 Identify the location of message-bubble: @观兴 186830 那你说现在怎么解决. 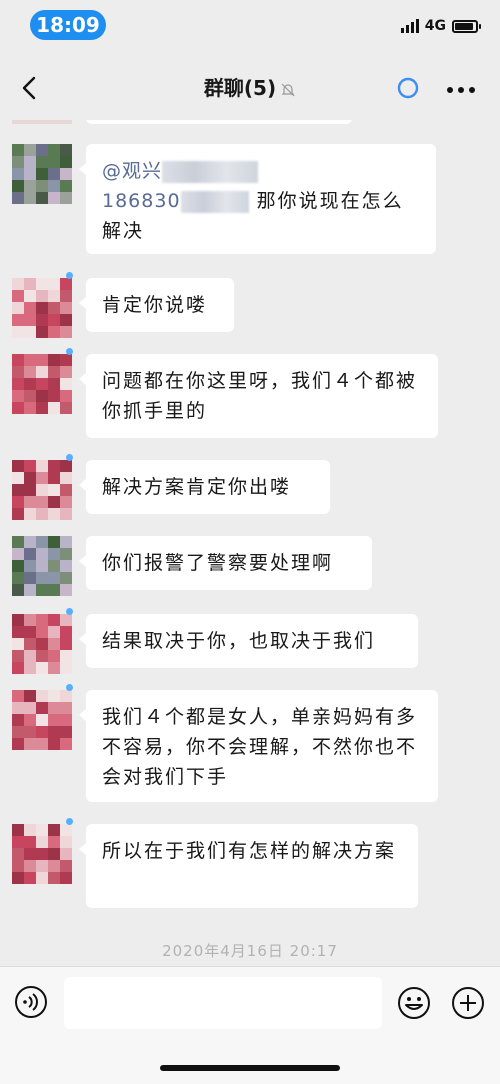
(257, 199).